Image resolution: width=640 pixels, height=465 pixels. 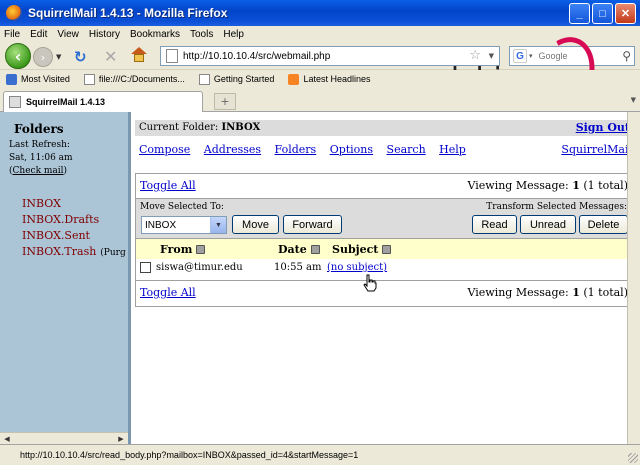 I want to click on mark-unread-button: Unread, so click(x=548, y=224).